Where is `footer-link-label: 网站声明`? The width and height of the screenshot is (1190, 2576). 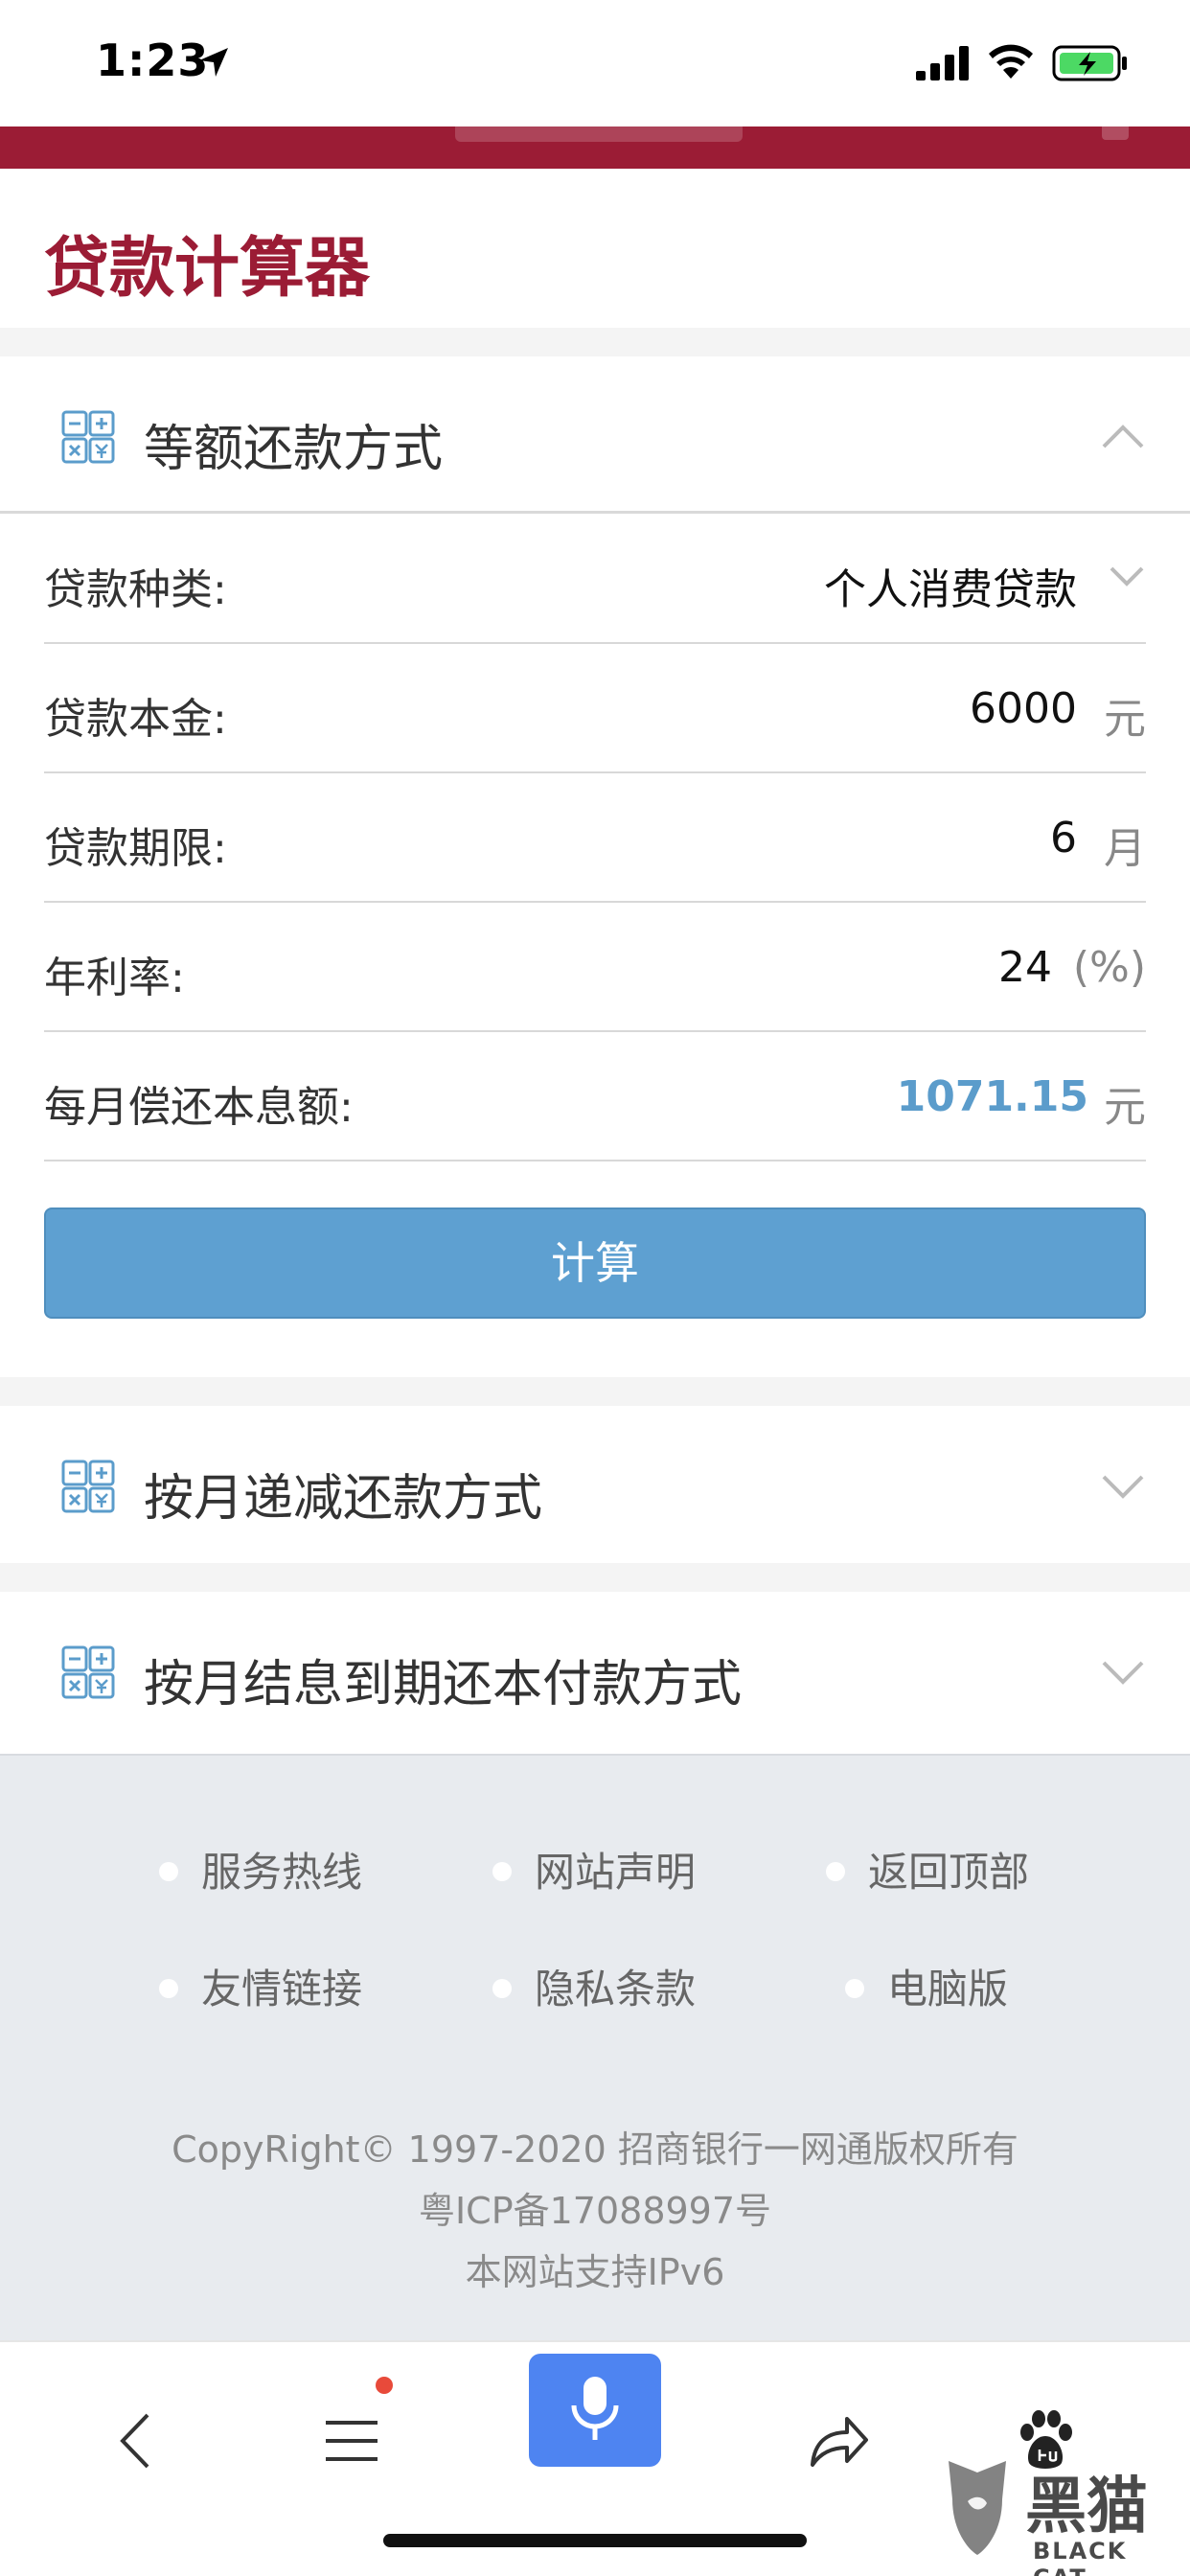
footer-link-label: 网站声明 is located at coordinates (616, 1872).